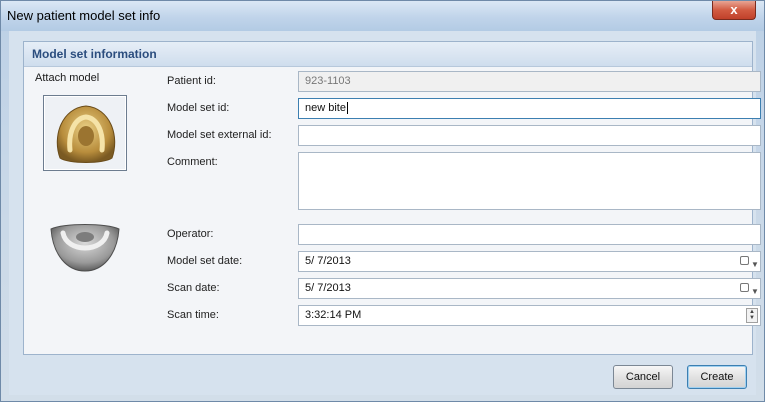  I want to click on operator-field, so click(529, 234).